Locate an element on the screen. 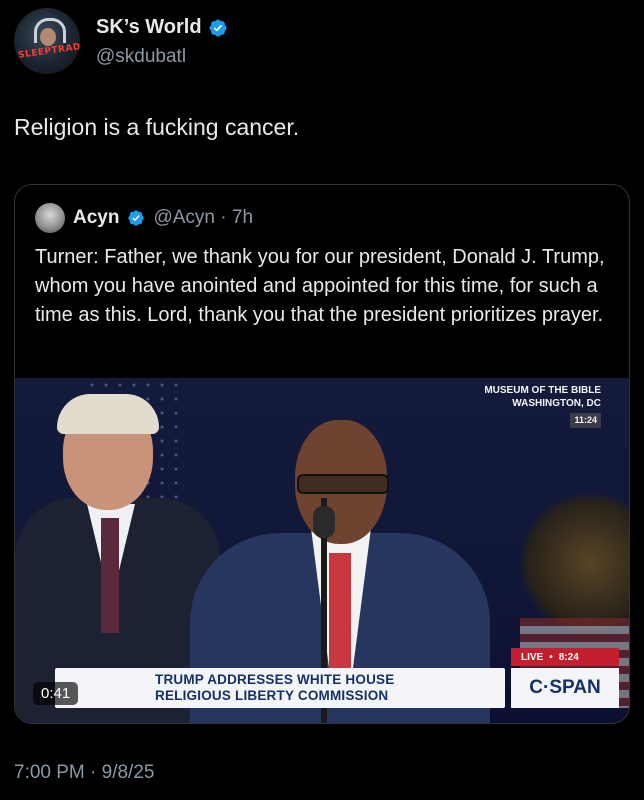 The image size is (644, 800). live-label: LIVE is located at coordinates (532, 657).